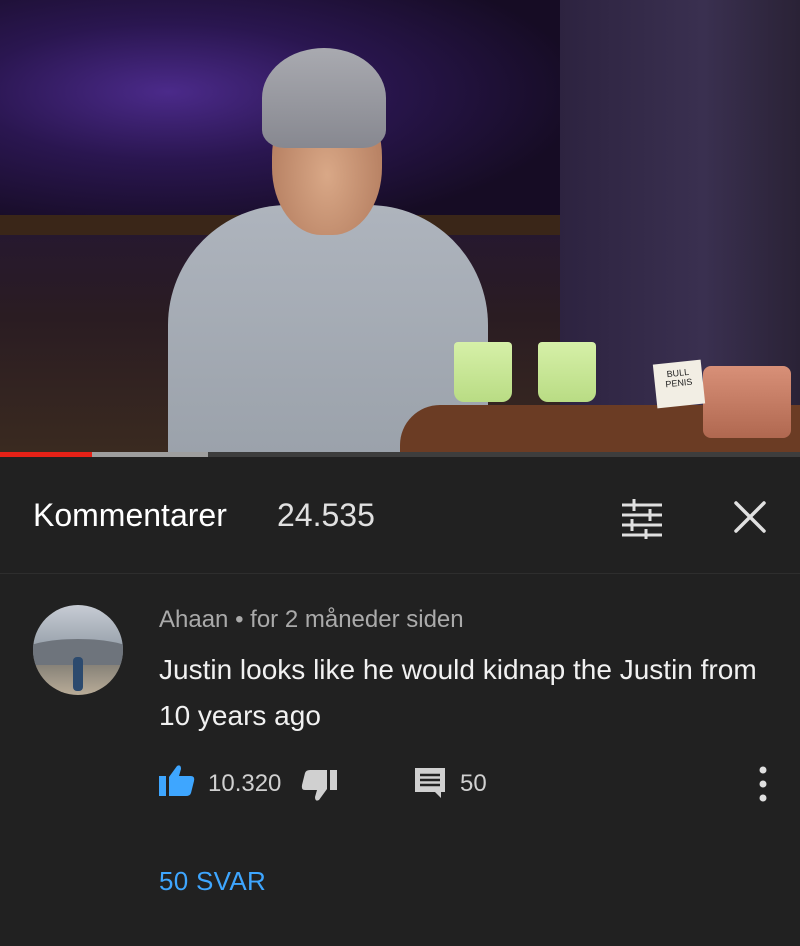  What do you see at coordinates (680, 210) in the screenshot?
I see `wall-panel` at bounding box center [680, 210].